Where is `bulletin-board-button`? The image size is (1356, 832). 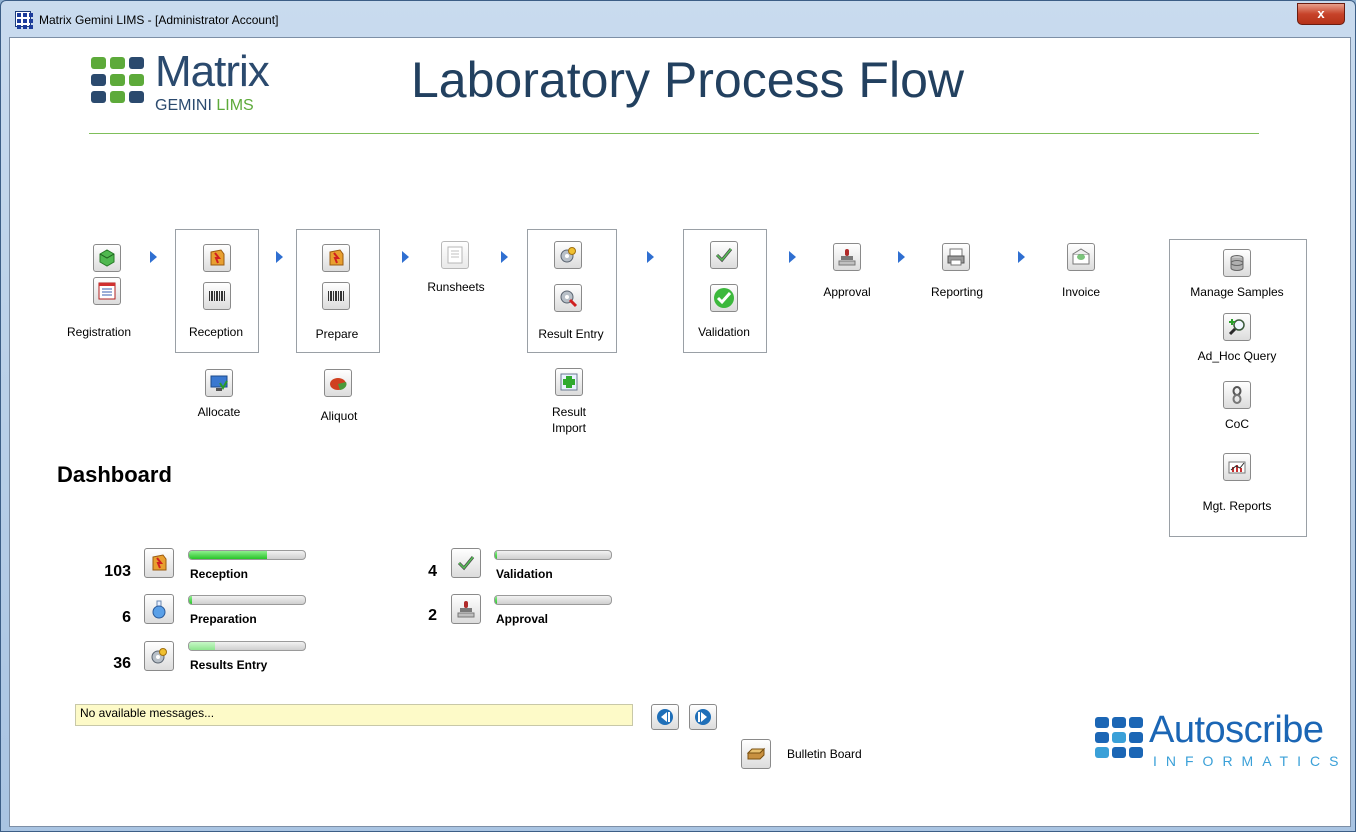
bulletin-board-button is located at coordinates (756, 754).